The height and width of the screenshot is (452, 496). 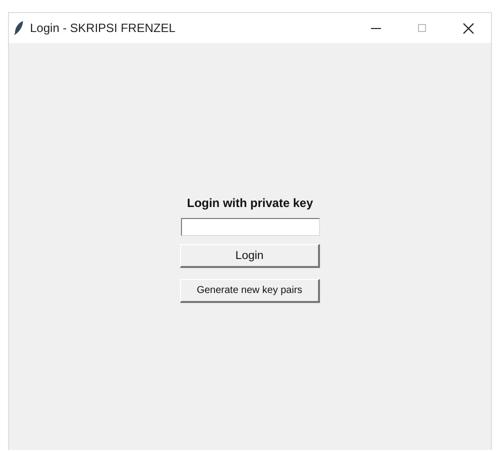 What do you see at coordinates (250, 291) in the screenshot?
I see `generate-keys-button: Generate new key pairs` at bounding box center [250, 291].